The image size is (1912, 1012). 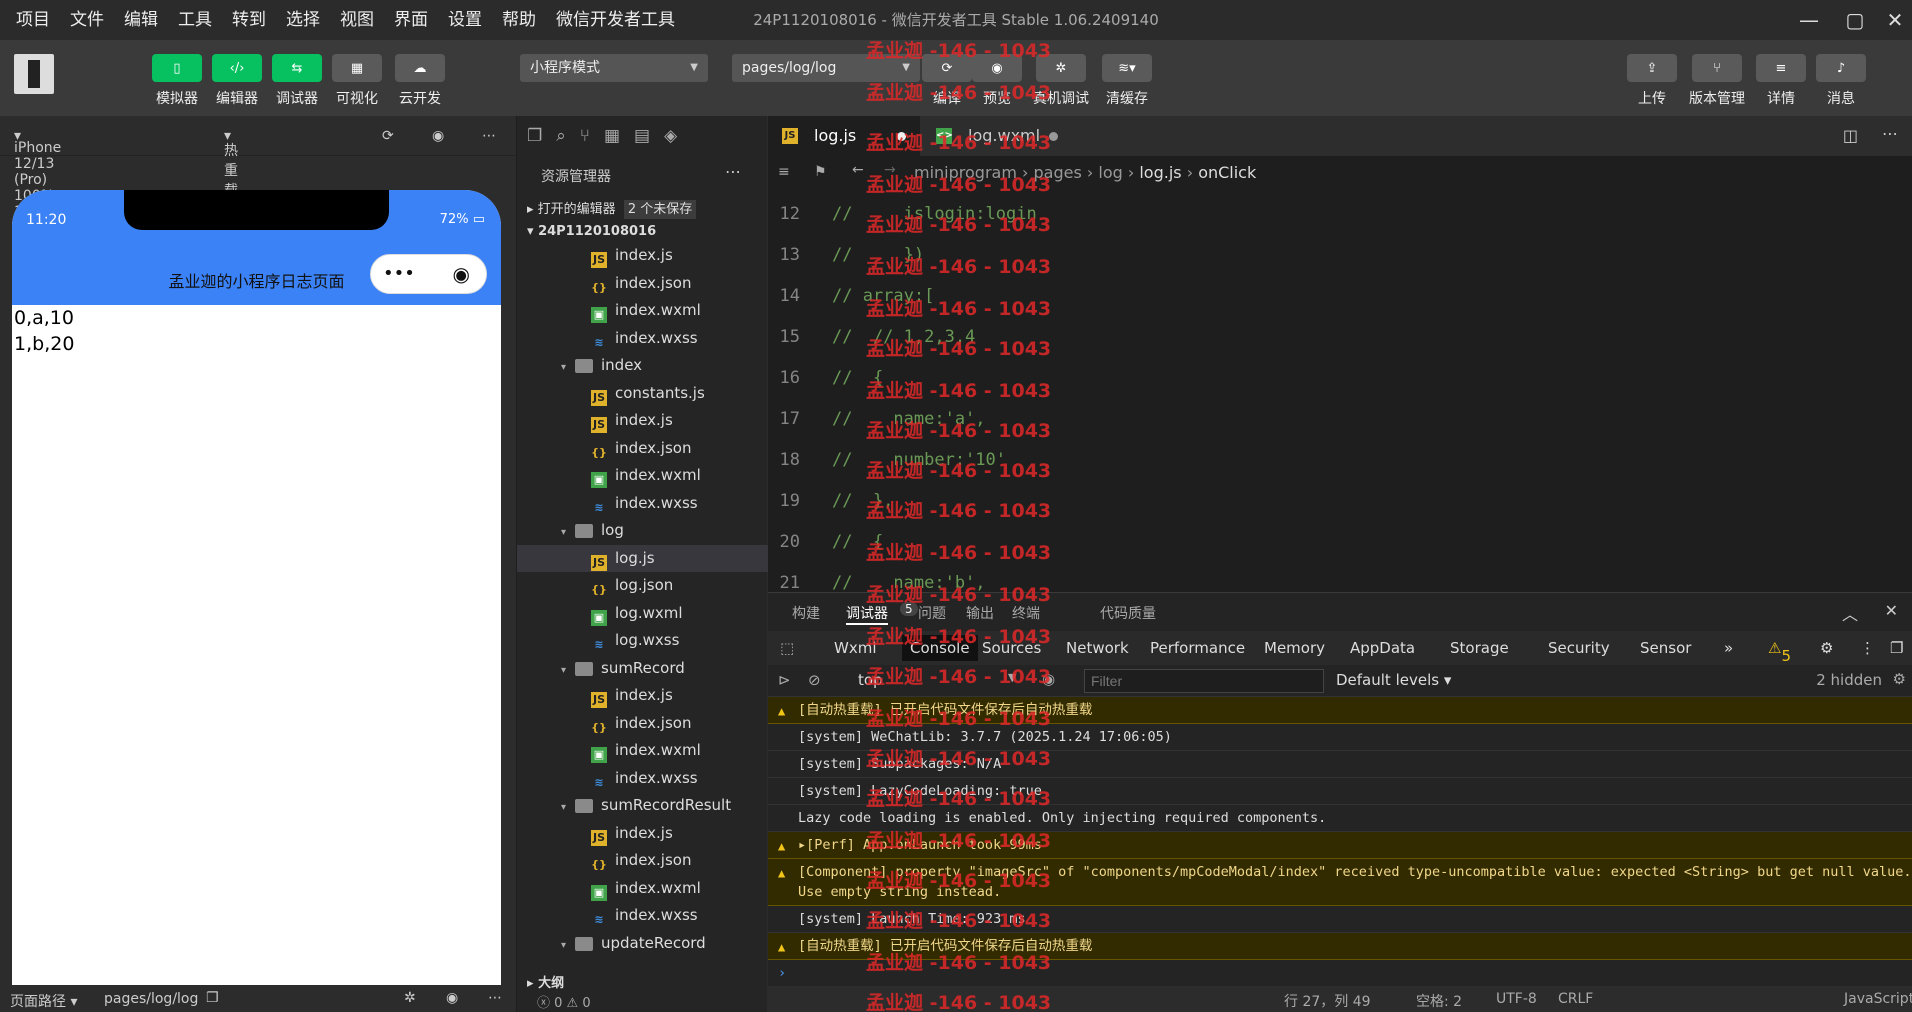 I want to click on split-editor-icon: ◫, so click(x=1850, y=135).